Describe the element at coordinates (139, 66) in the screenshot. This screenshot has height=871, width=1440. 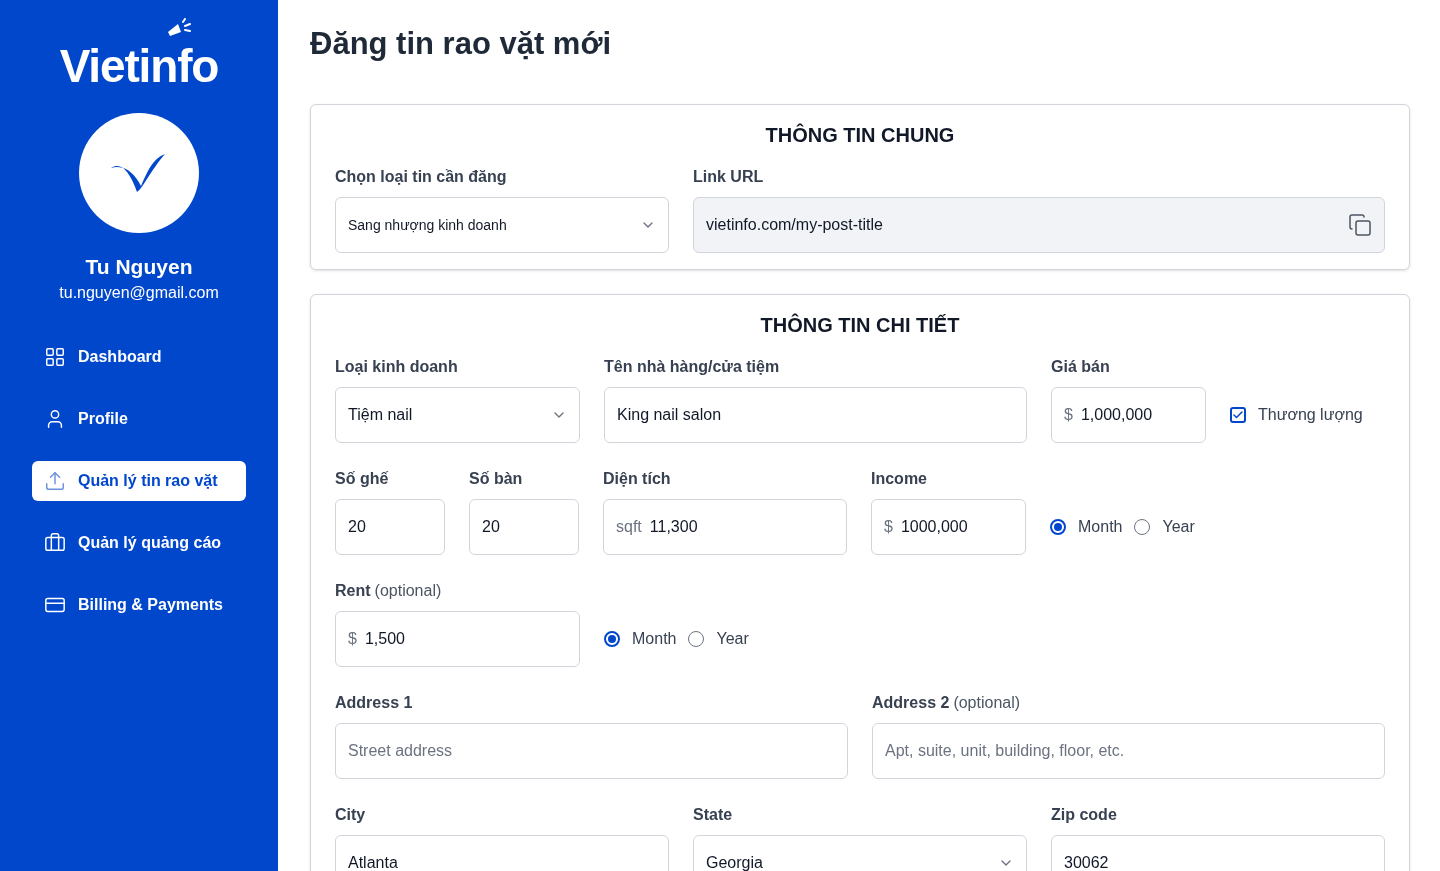
I see `logo: Vietinfo` at that location.